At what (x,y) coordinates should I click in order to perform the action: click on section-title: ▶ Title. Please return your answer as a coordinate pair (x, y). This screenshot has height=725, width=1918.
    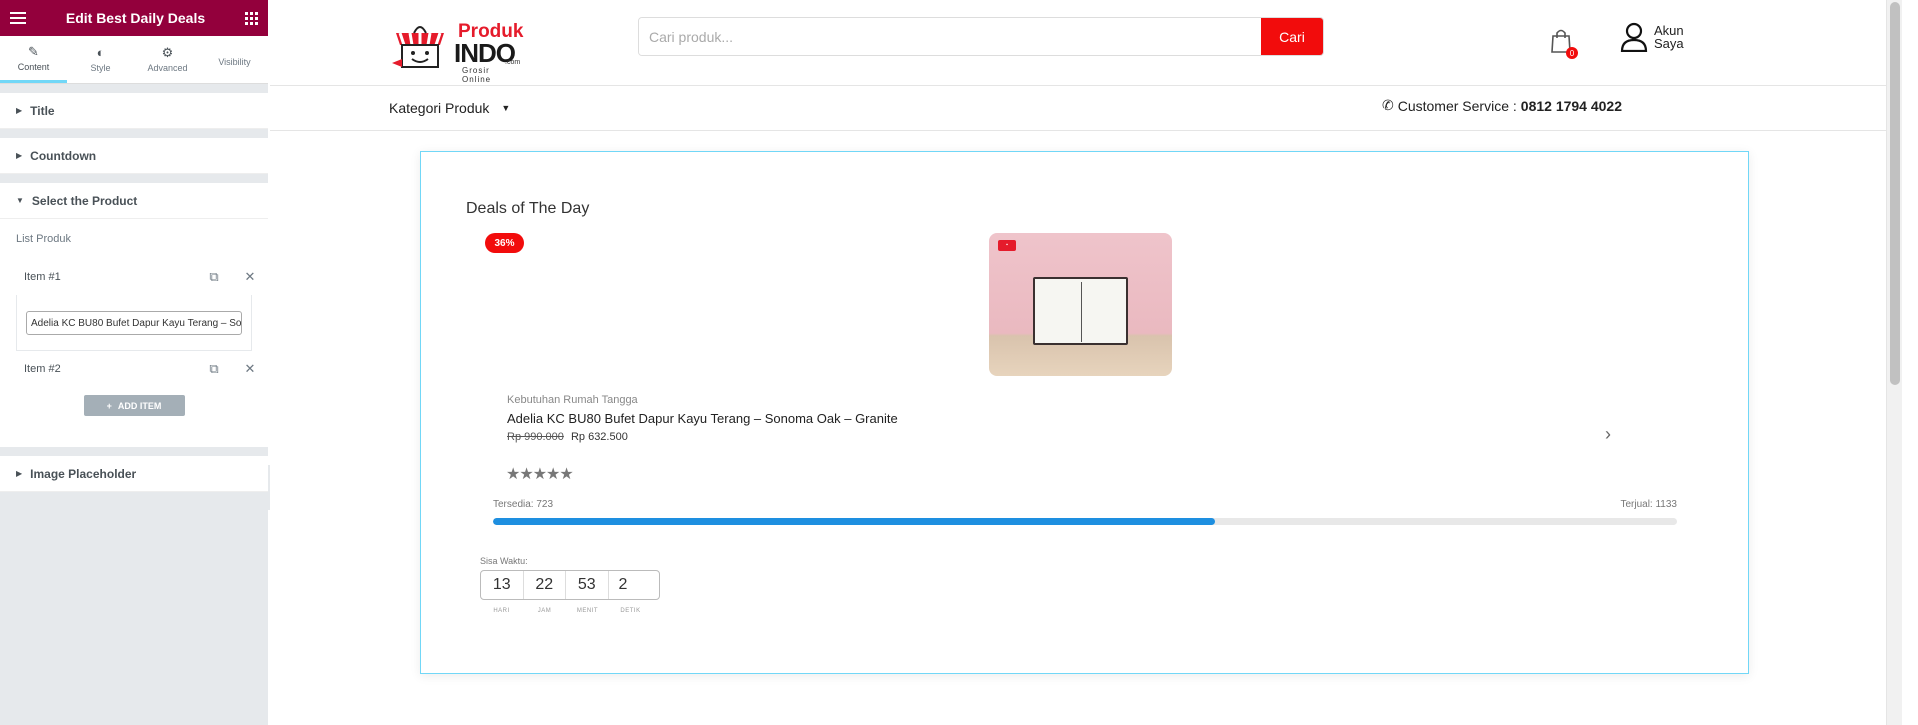
    Looking at the image, I should click on (134, 111).